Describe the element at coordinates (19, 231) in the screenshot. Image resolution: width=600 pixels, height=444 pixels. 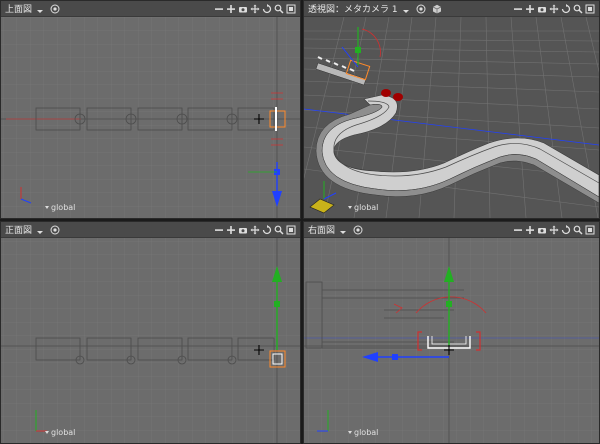
I see `viewport-title: 正面図` at that location.